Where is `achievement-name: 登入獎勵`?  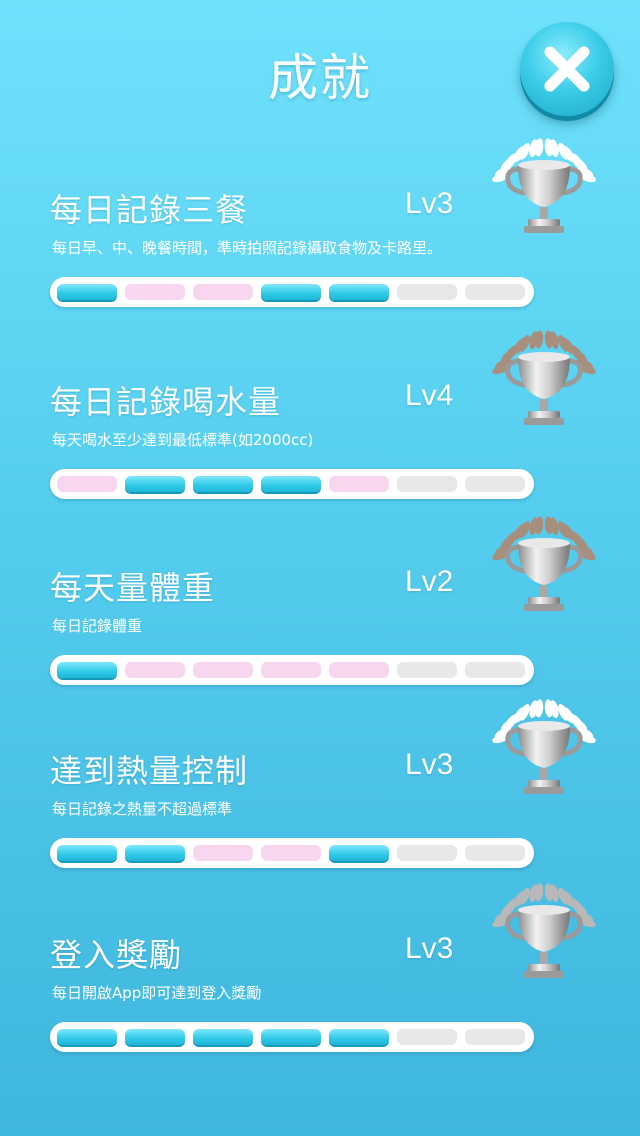 achievement-name: 登入獎勵 is located at coordinates (116, 955).